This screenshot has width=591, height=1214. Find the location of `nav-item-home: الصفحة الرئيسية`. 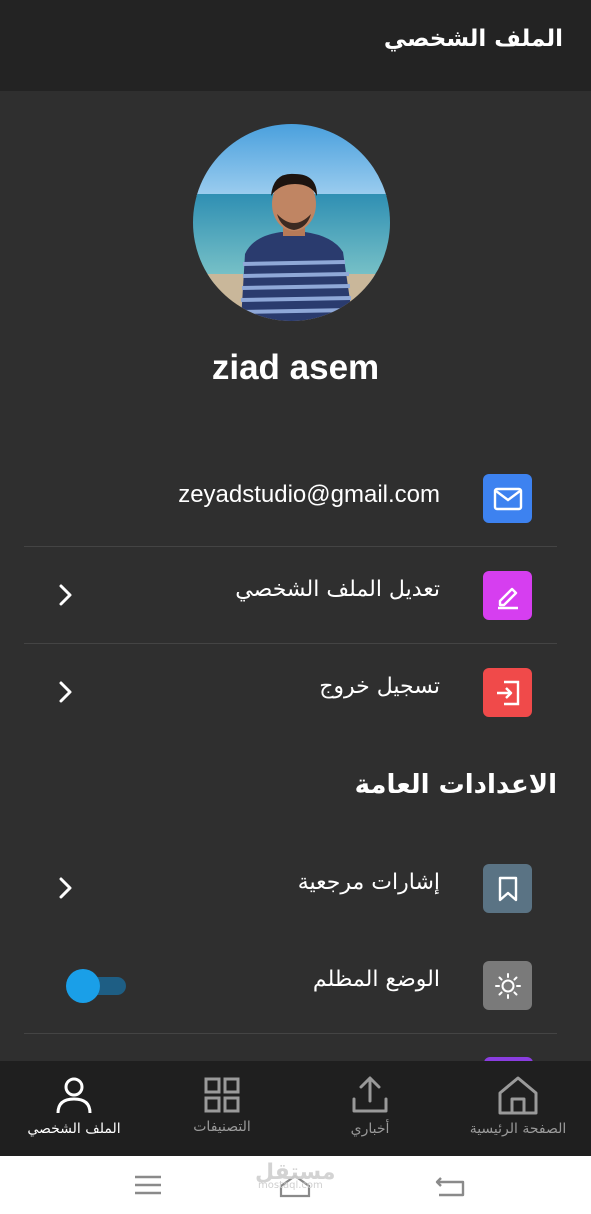

nav-item-home: الصفحة الرئيسية is located at coordinates (517, 1108).